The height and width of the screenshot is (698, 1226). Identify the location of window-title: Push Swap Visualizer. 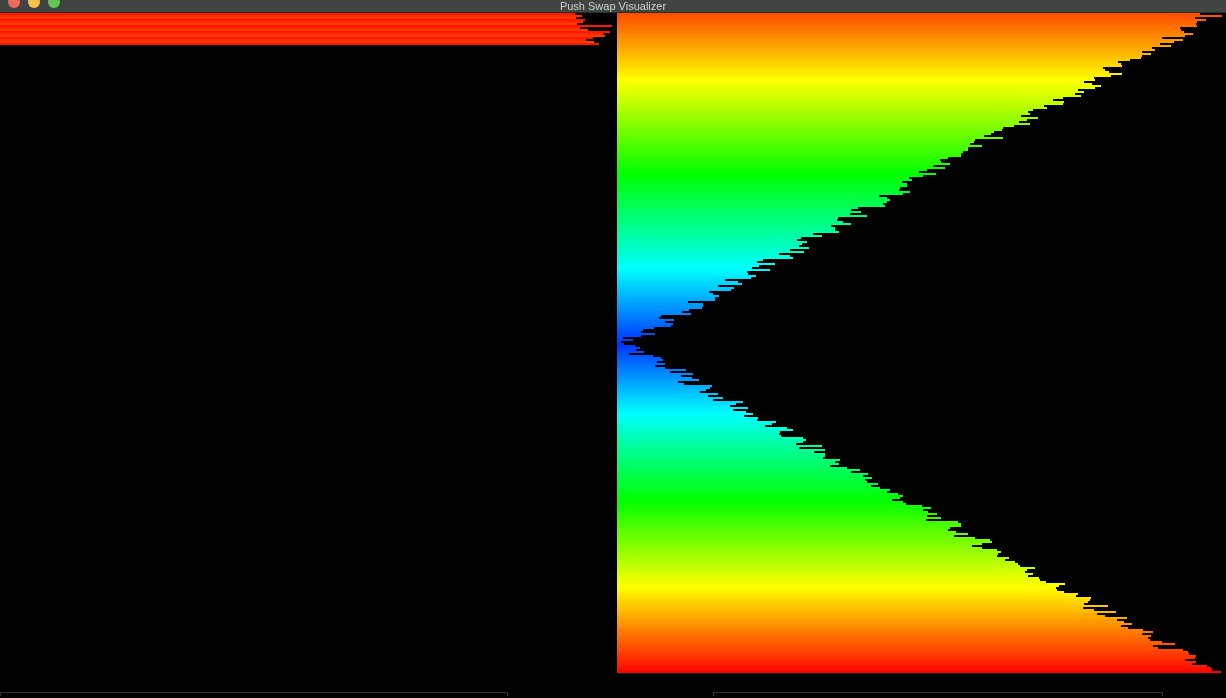
(613, 6).